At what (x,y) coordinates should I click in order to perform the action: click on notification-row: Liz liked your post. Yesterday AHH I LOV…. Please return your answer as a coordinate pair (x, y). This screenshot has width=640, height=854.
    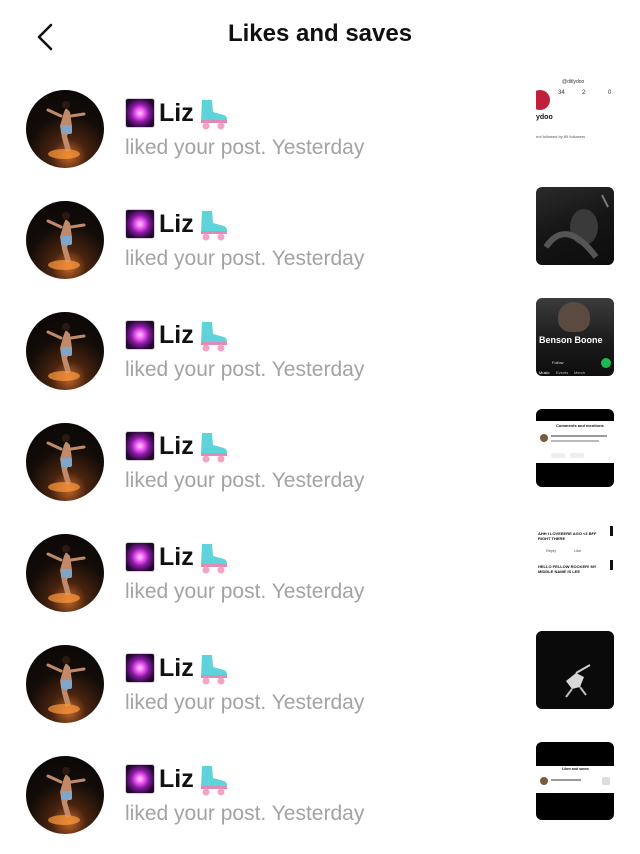
    Looking at the image, I should click on (320, 575).